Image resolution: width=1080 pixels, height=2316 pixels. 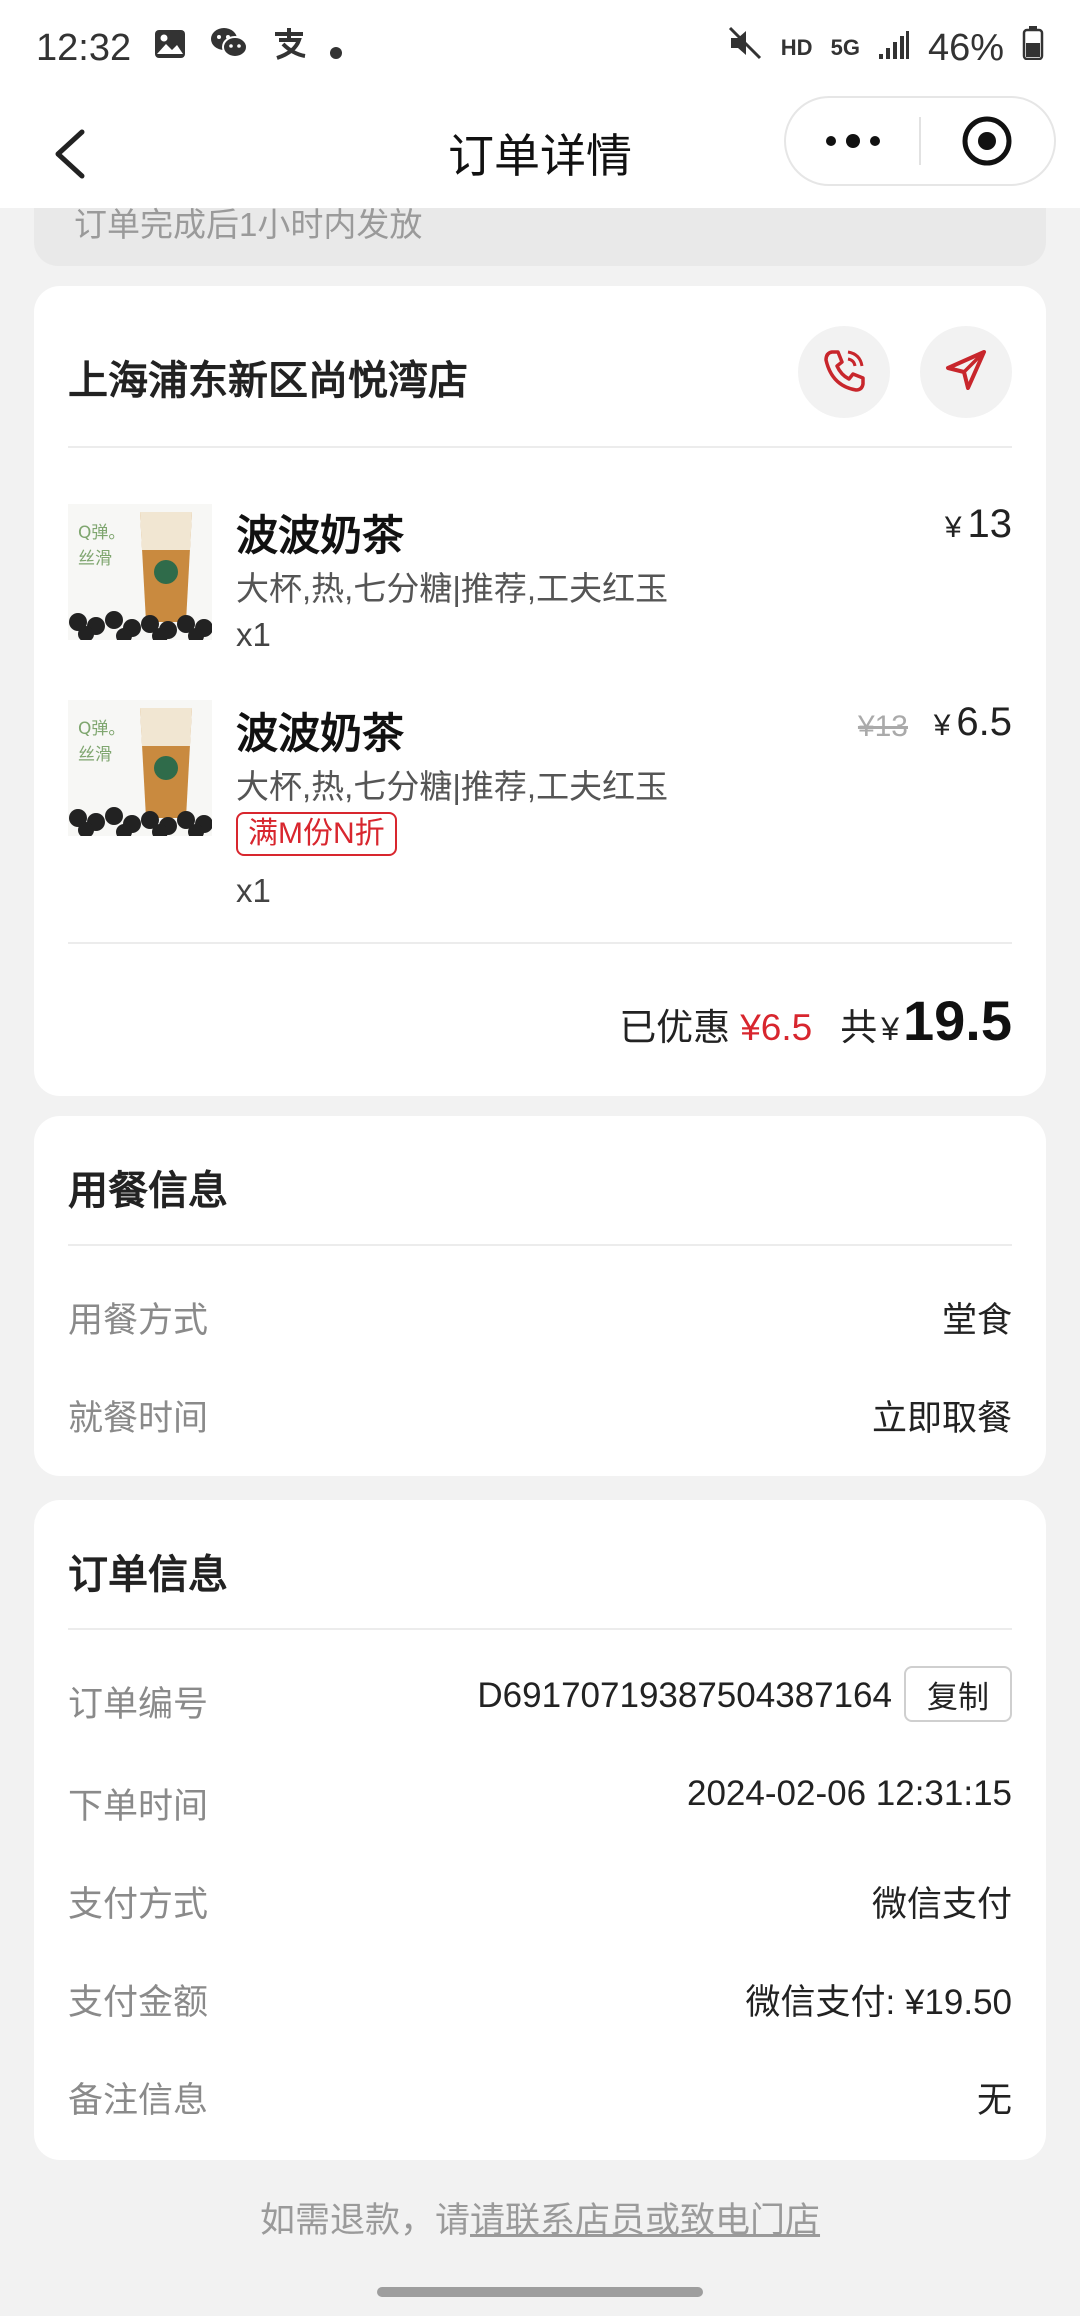 I want to click on refund-note-prefix: 如需退款，请, so click(x=364, y=2220).